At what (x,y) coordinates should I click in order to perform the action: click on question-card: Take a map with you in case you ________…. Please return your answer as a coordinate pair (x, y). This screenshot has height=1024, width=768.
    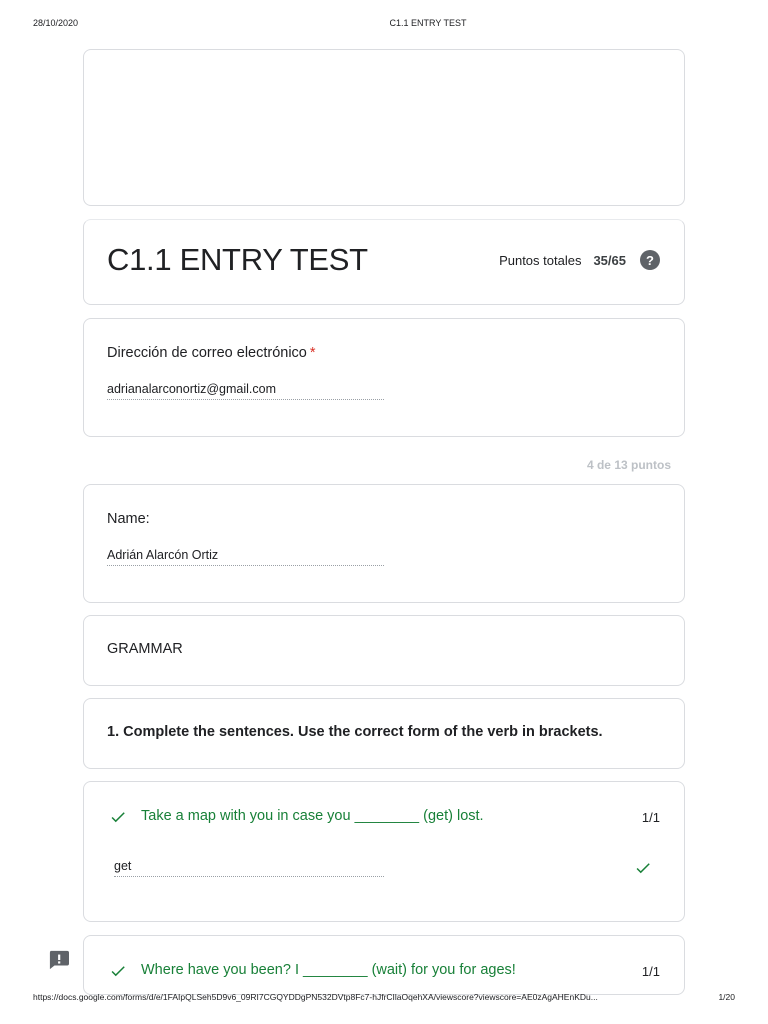
    Looking at the image, I should click on (384, 851).